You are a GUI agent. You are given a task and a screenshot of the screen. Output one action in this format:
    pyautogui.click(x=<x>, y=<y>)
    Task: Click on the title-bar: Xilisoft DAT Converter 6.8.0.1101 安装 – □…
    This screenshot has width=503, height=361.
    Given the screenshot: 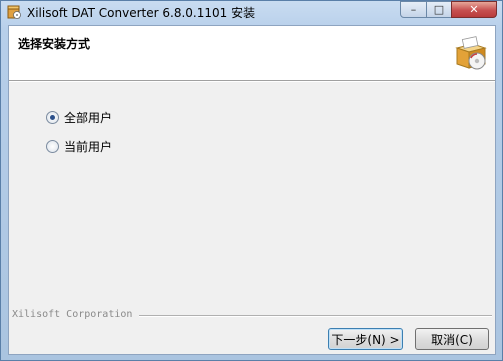 What is the action you would take?
    pyautogui.click(x=251, y=12)
    